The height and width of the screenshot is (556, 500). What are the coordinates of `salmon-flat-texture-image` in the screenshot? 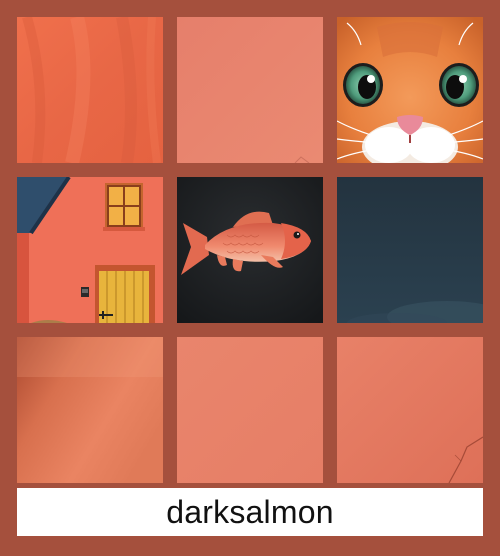 It's located at (250, 410).